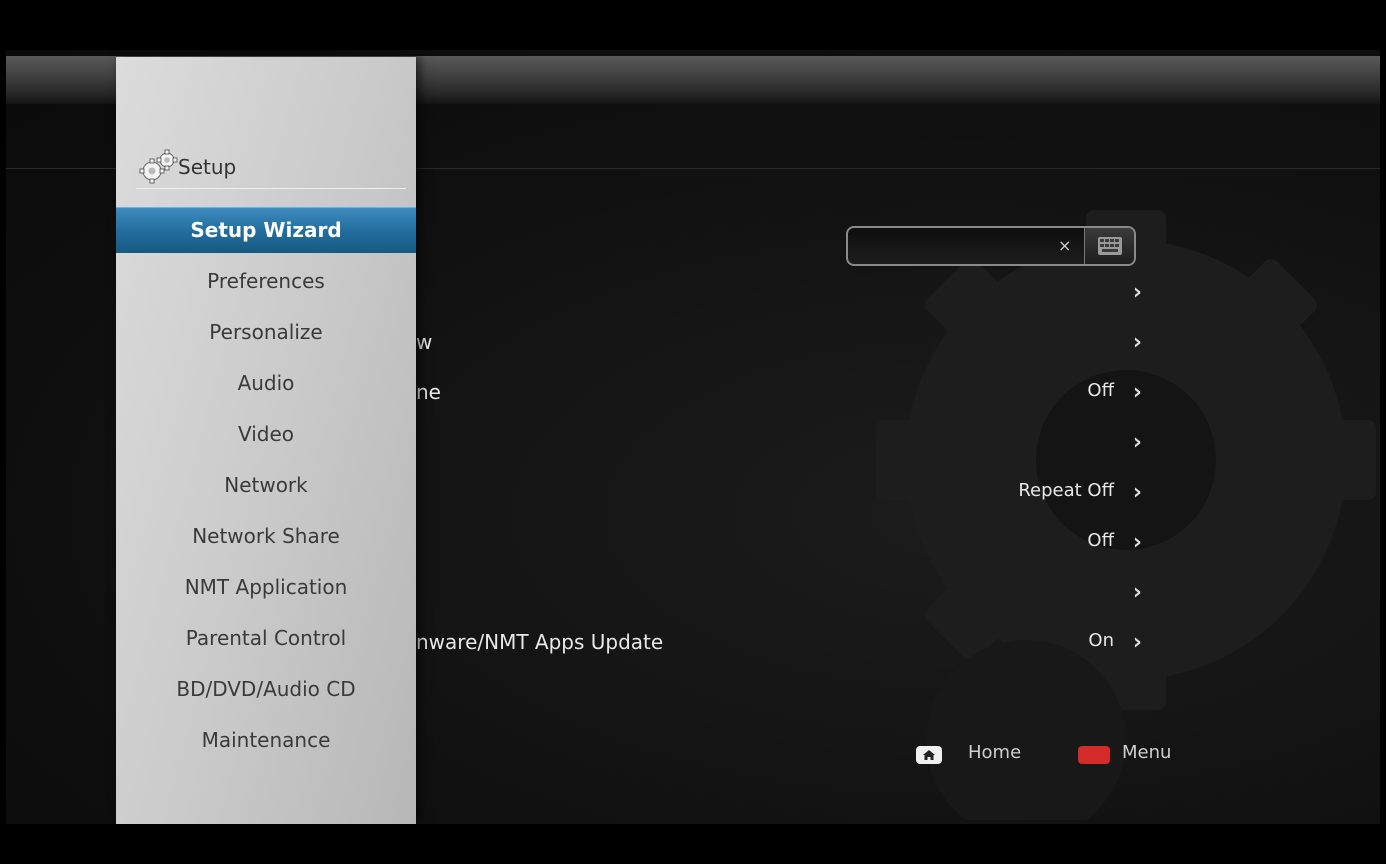  I want to click on menu-item-network: Network, so click(266, 485).